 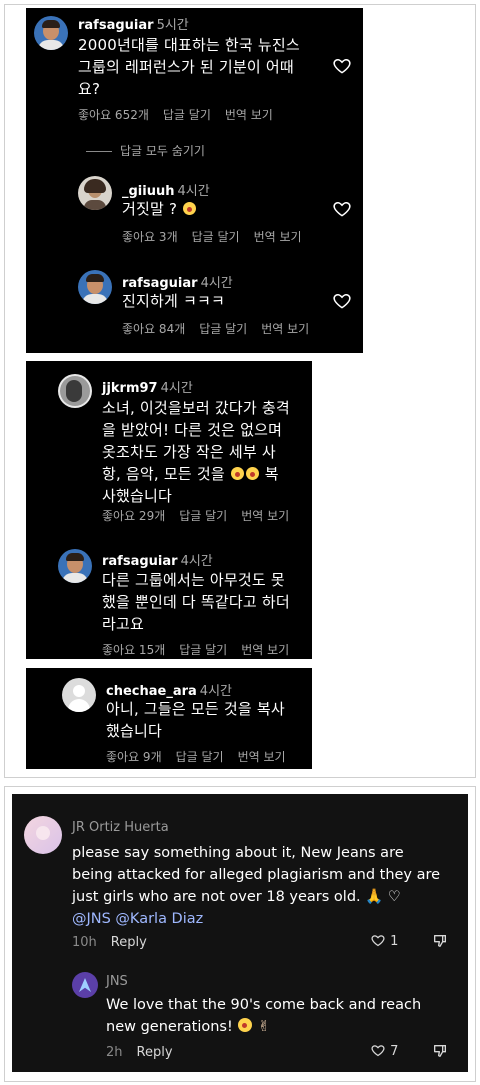 I want to click on comment-actions: 좋아요 652개 답글 달기 번역 보기, so click(x=182, y=114).